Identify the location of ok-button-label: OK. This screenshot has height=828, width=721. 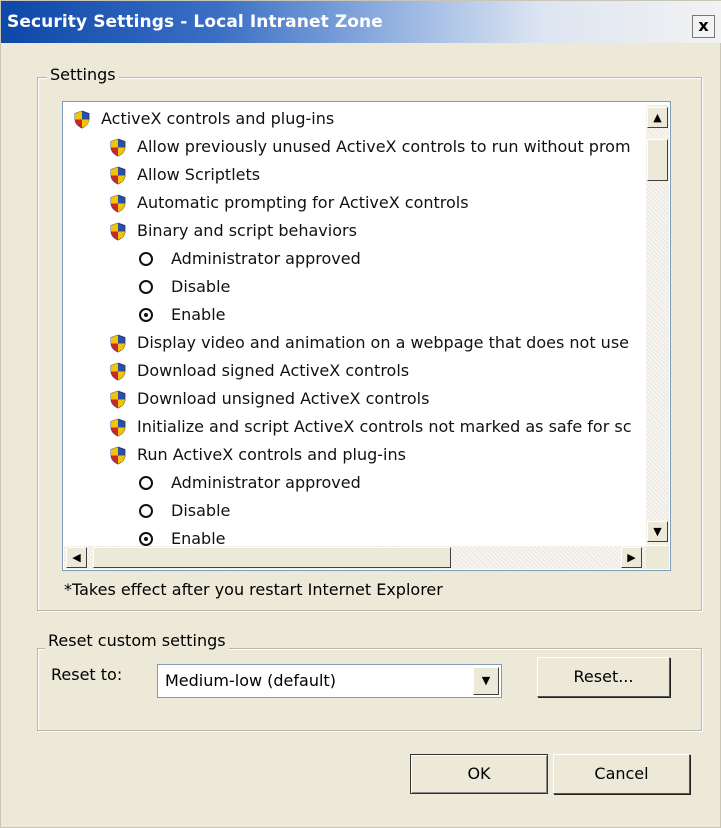
(479, 773).